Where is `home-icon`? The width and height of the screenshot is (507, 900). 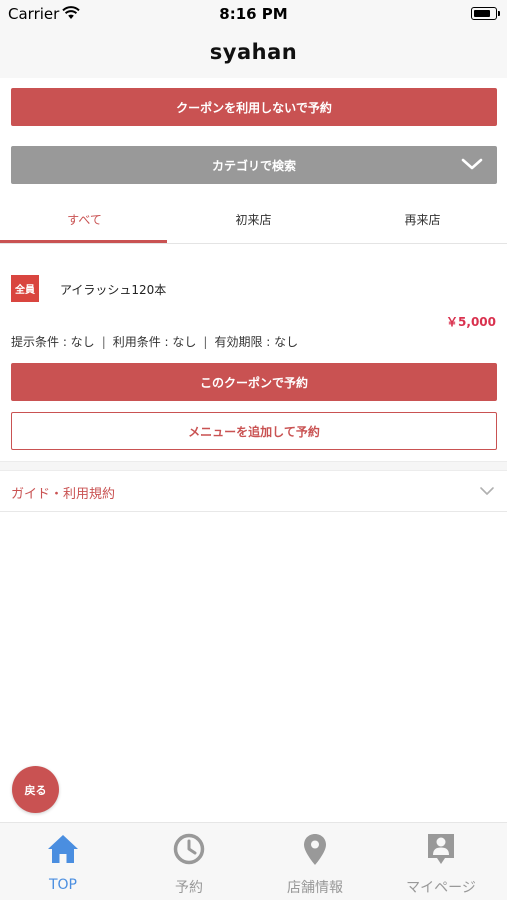
home-icon is located at coordinates (63, 849).